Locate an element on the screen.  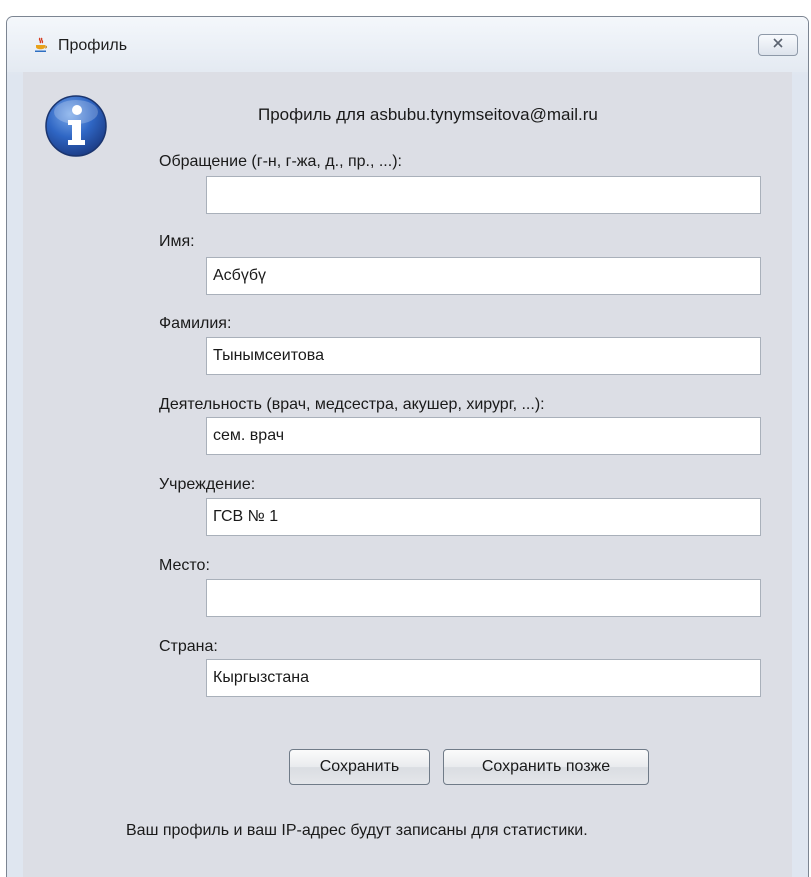
place-input is located at coordinates (483, 598).